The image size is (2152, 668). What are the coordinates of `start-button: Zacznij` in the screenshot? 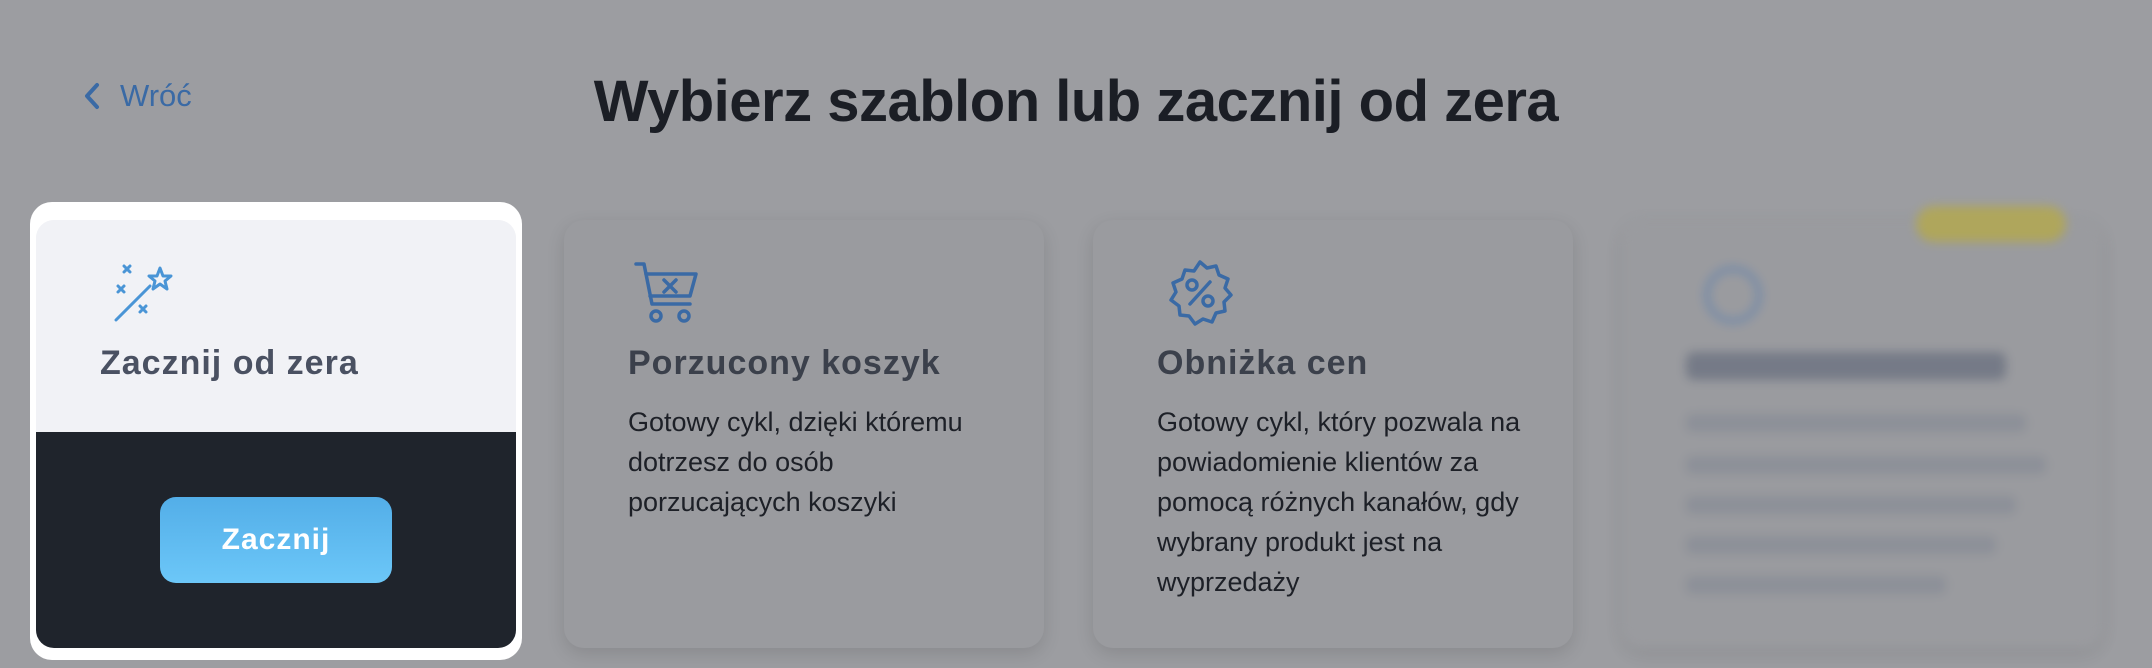 It's located at (276, 540).